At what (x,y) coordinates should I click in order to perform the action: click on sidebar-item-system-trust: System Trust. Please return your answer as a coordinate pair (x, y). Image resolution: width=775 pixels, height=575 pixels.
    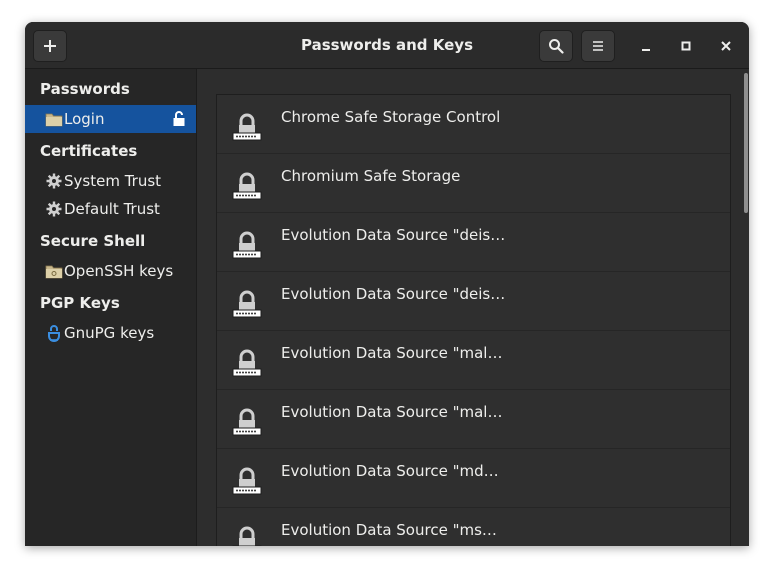
    Looking at the image, I should click on (110, 181).